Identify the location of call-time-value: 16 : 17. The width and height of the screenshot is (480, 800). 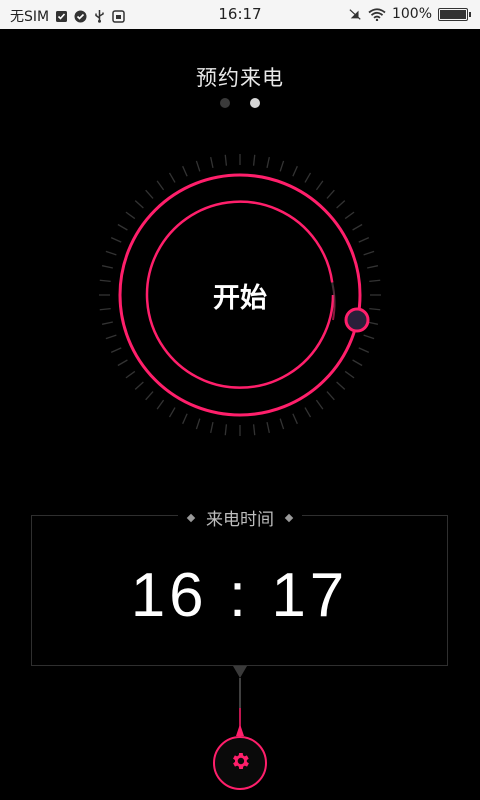
(239, 595).